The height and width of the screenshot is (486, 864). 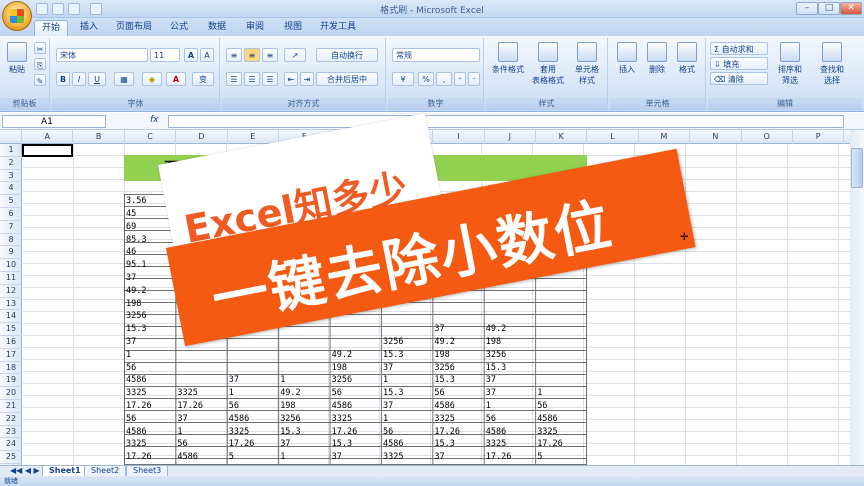 I want to click on column-header-m: M, so click(x=665, y=137).